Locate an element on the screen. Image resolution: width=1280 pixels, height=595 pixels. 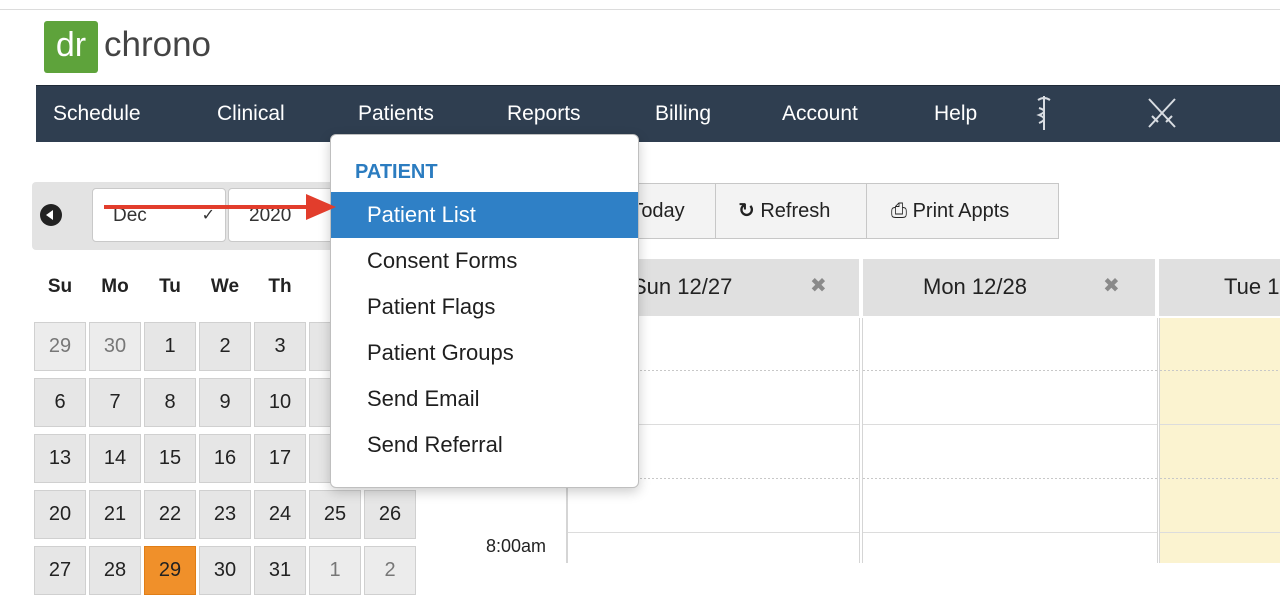
print-appts-button: ⎙ Print Appts is located at coordinates (962, 211).